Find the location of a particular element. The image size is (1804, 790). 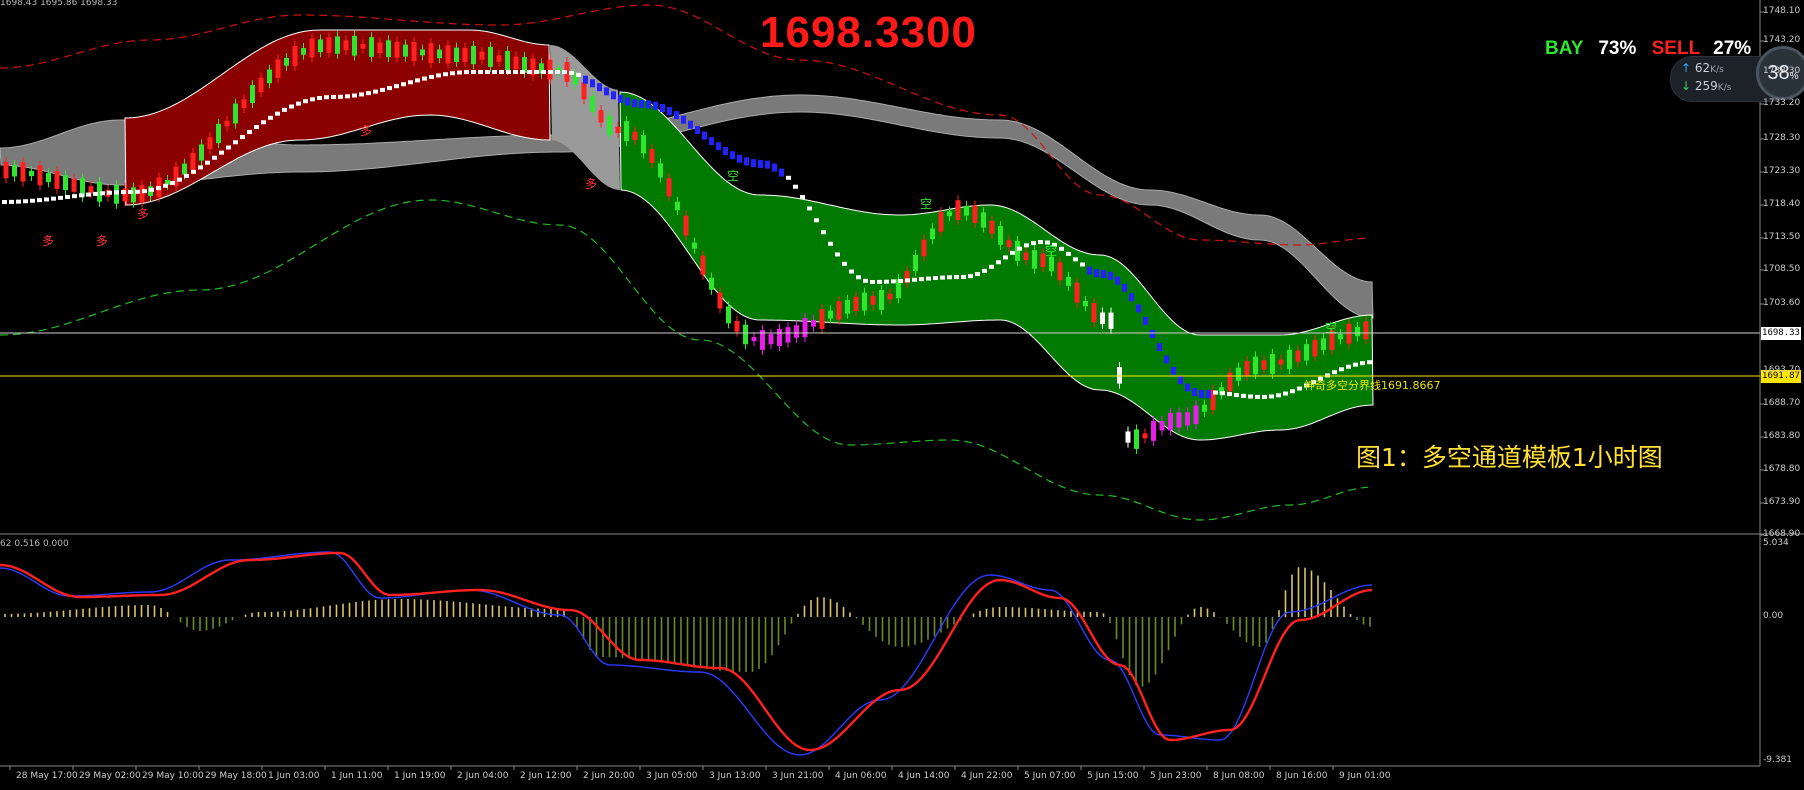

time-axis-label: 4 Jun 14:00 is located at coordinates (924, 776).